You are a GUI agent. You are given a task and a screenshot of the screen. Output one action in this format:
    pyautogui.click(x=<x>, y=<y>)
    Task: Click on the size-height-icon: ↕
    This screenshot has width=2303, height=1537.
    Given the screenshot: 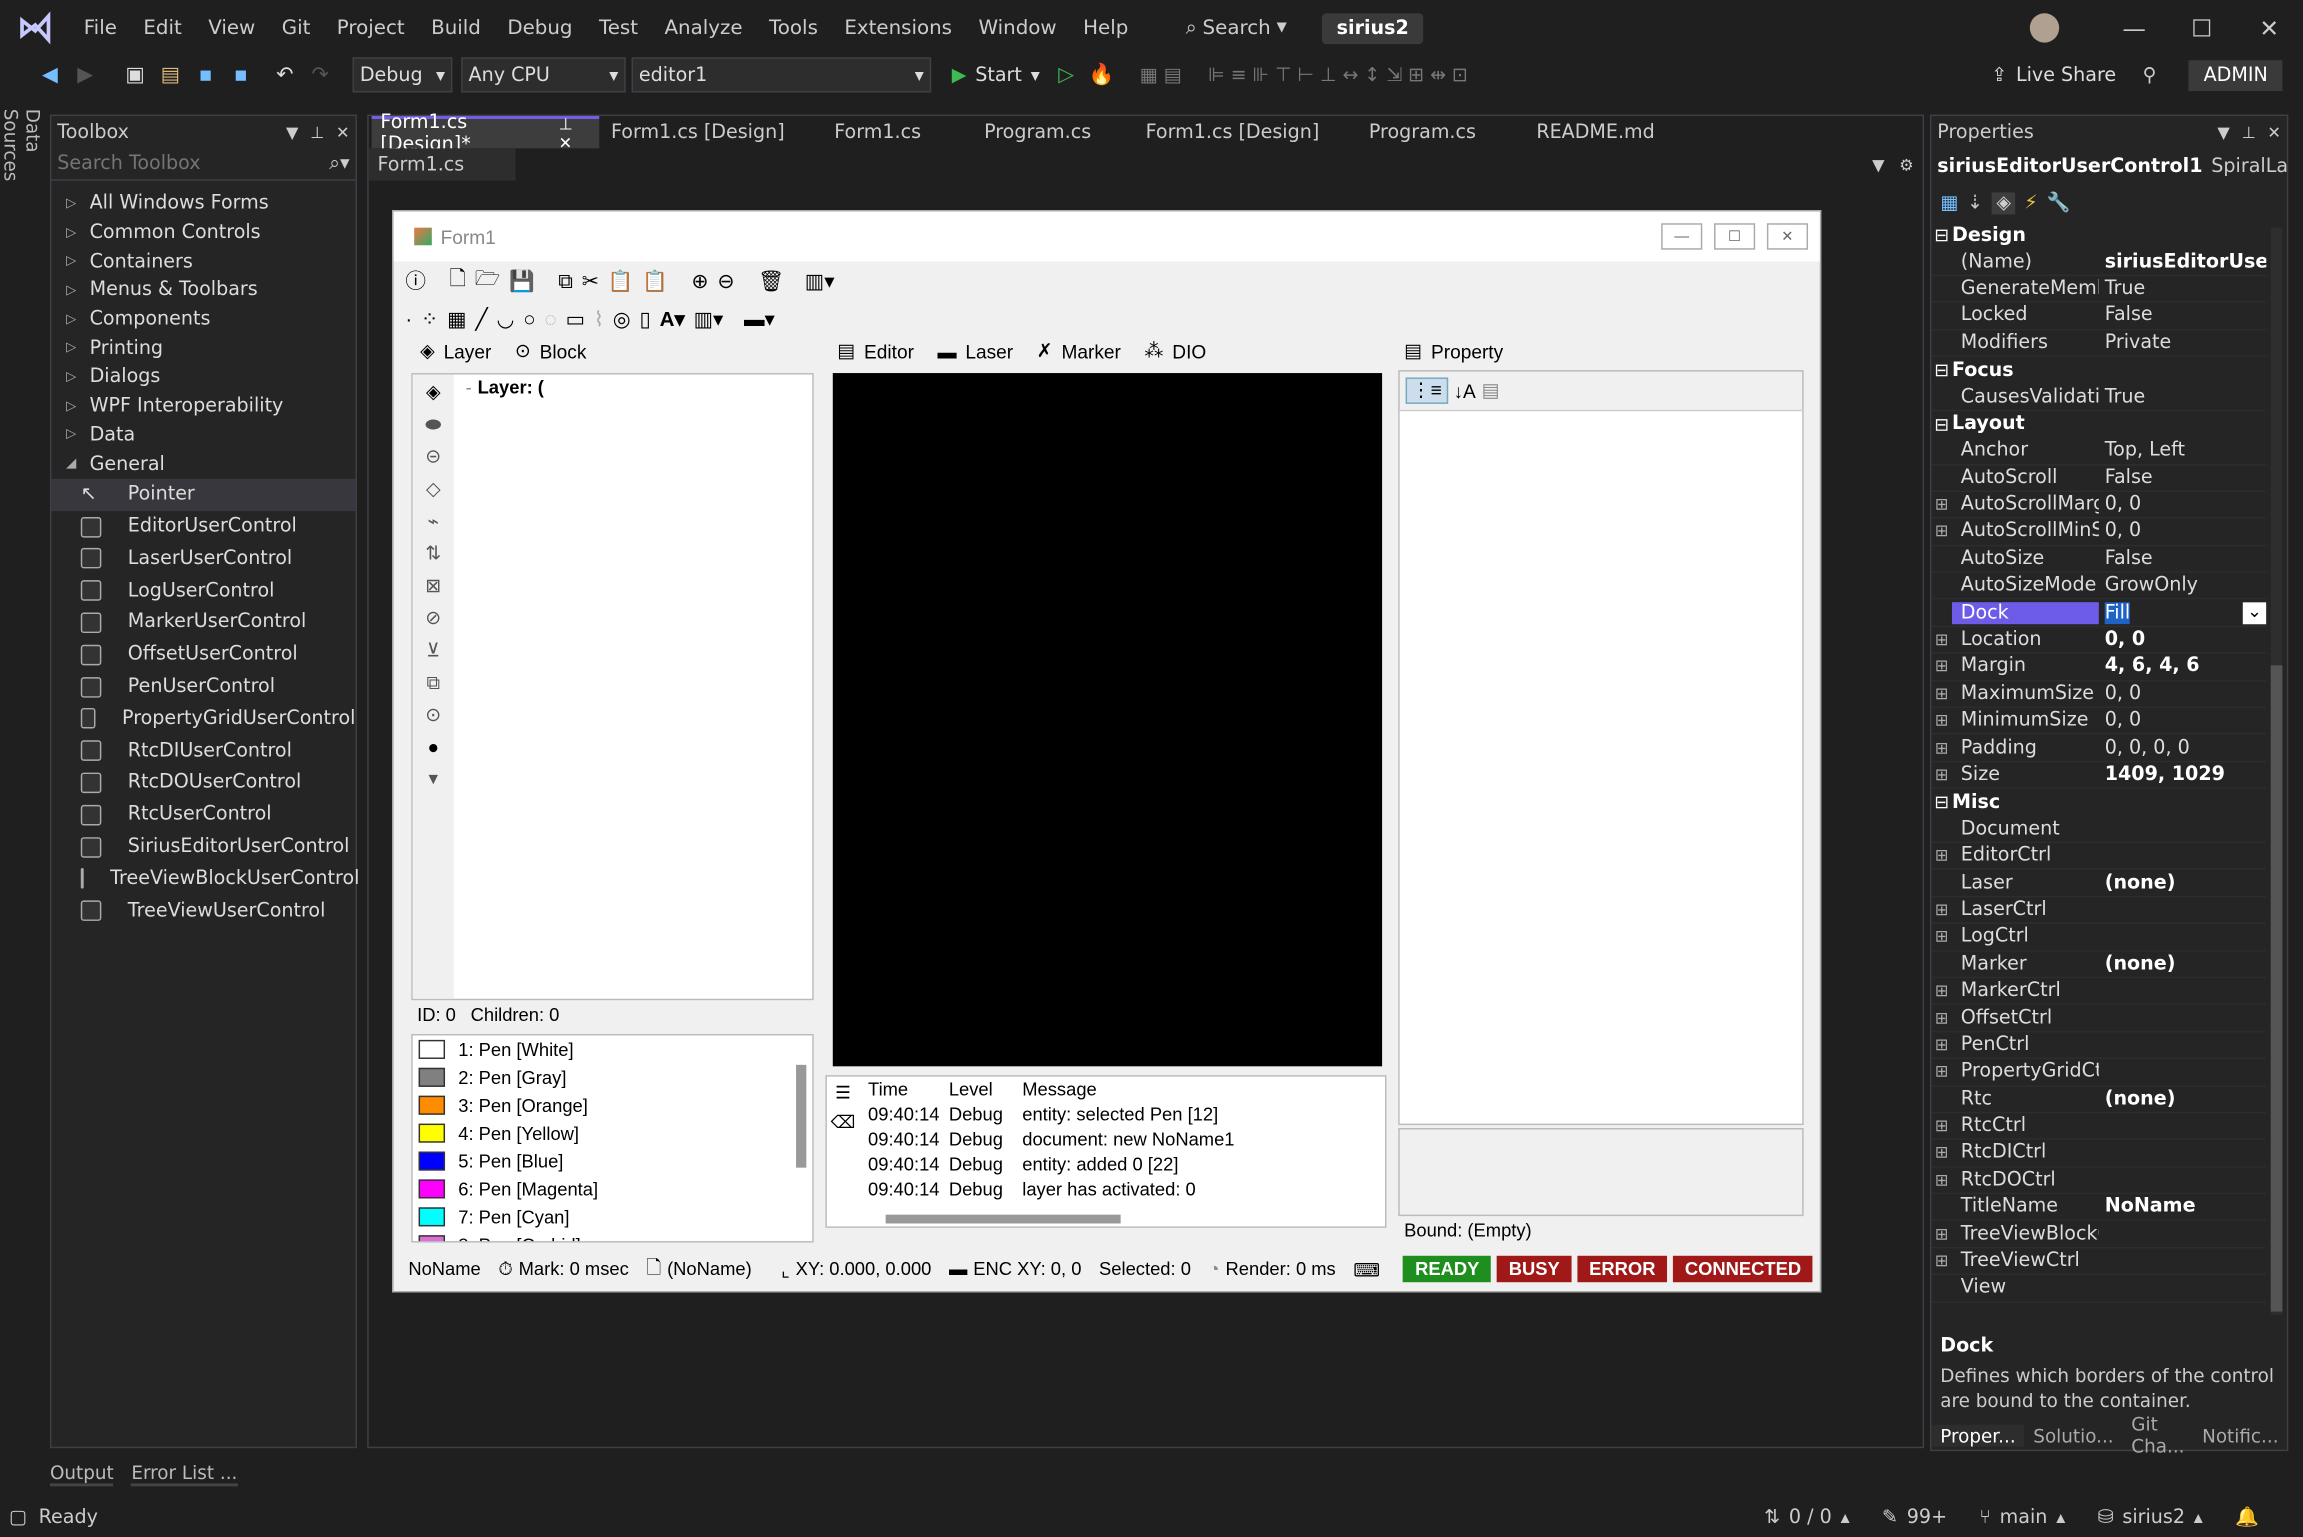 What is the action you would take?
    pyautogui.click(x=1372, y=75)
    